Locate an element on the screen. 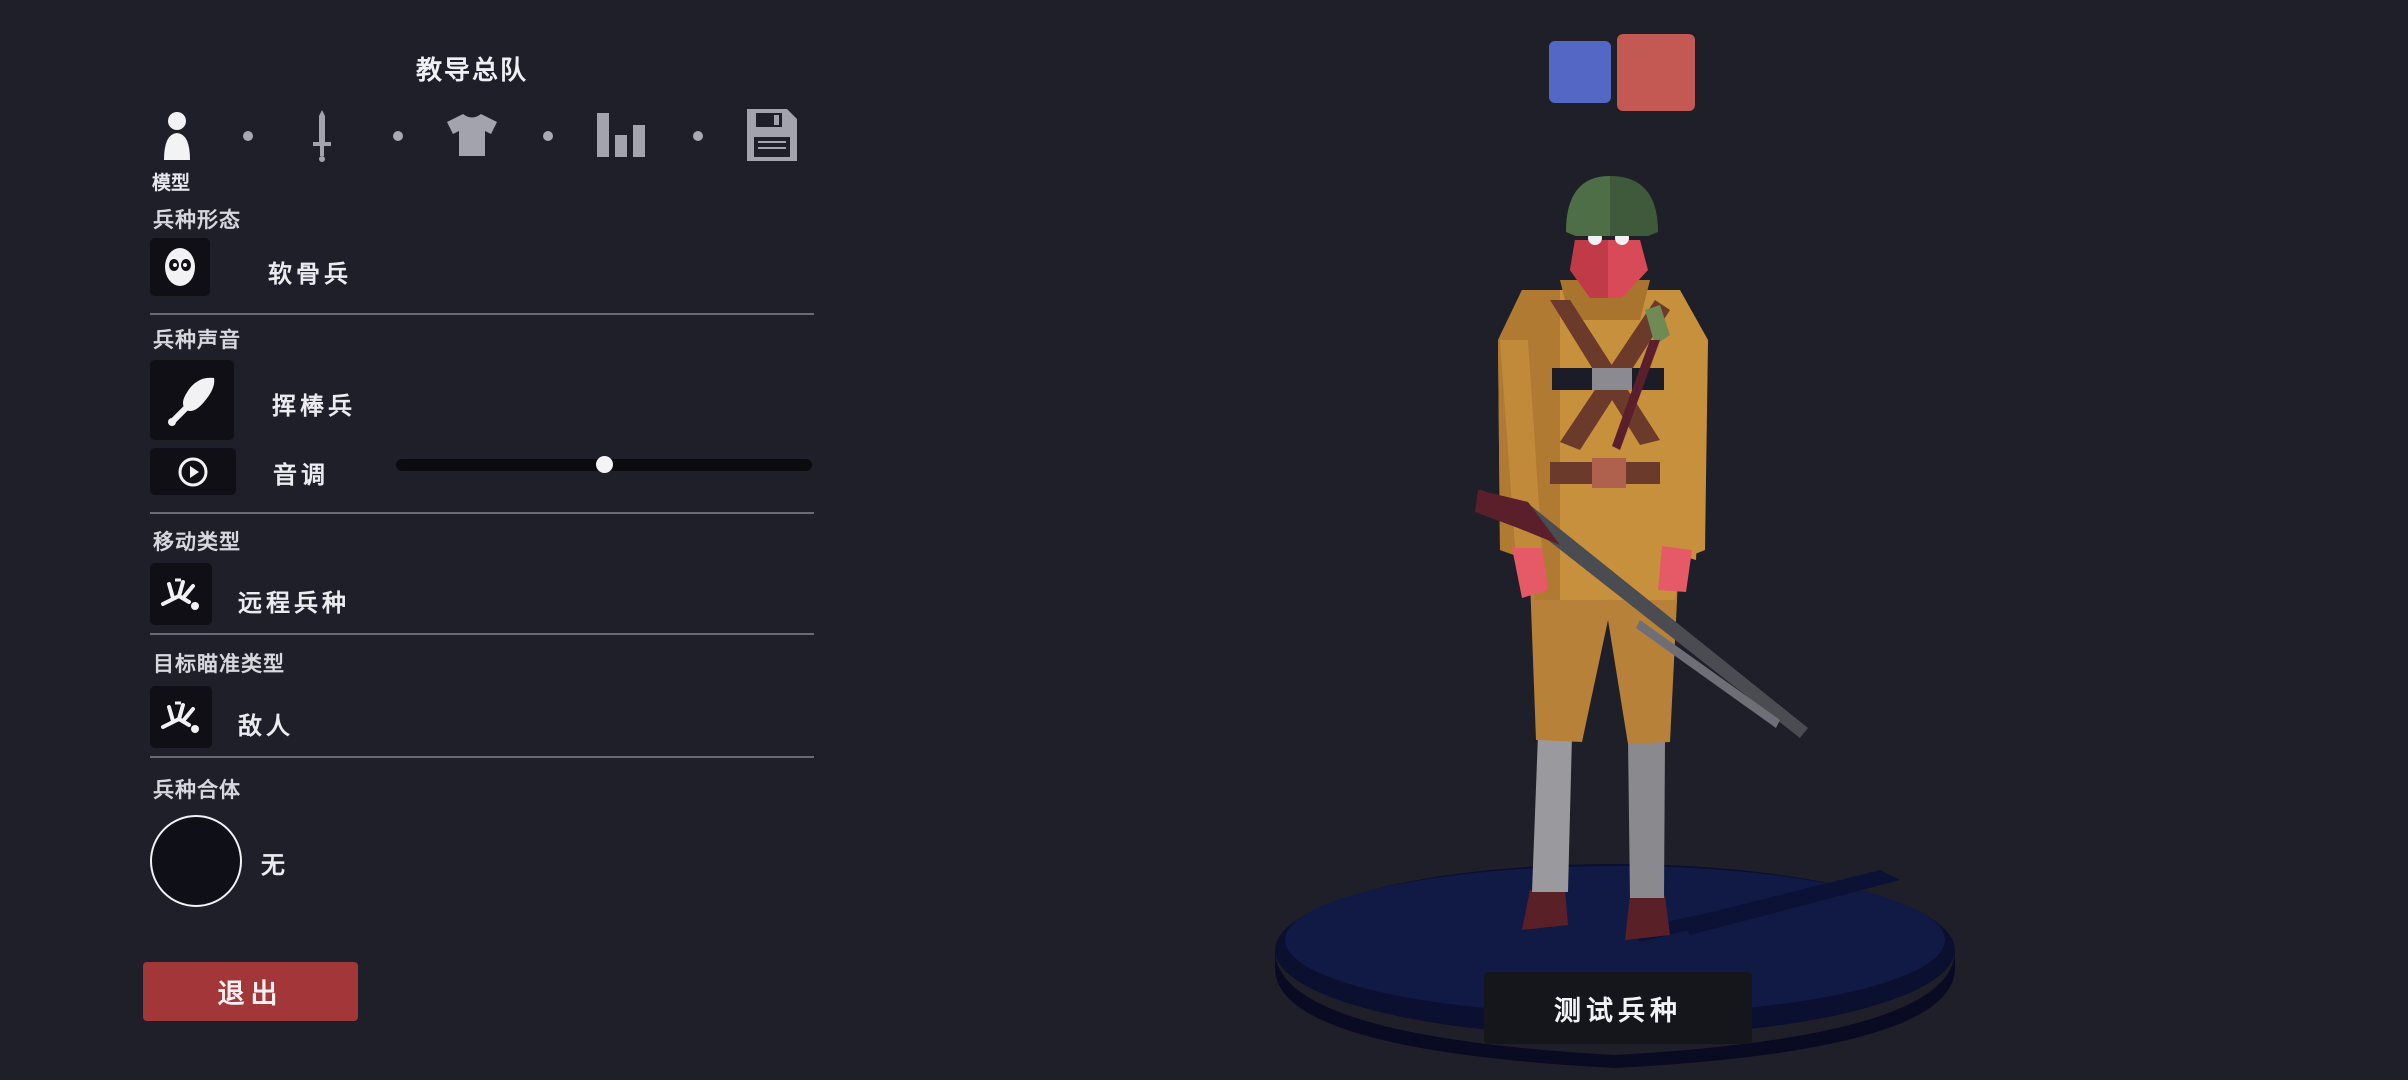 The width and height of the screenshot is (2408, 1080). play-icon is located at coordinates (193, 471).